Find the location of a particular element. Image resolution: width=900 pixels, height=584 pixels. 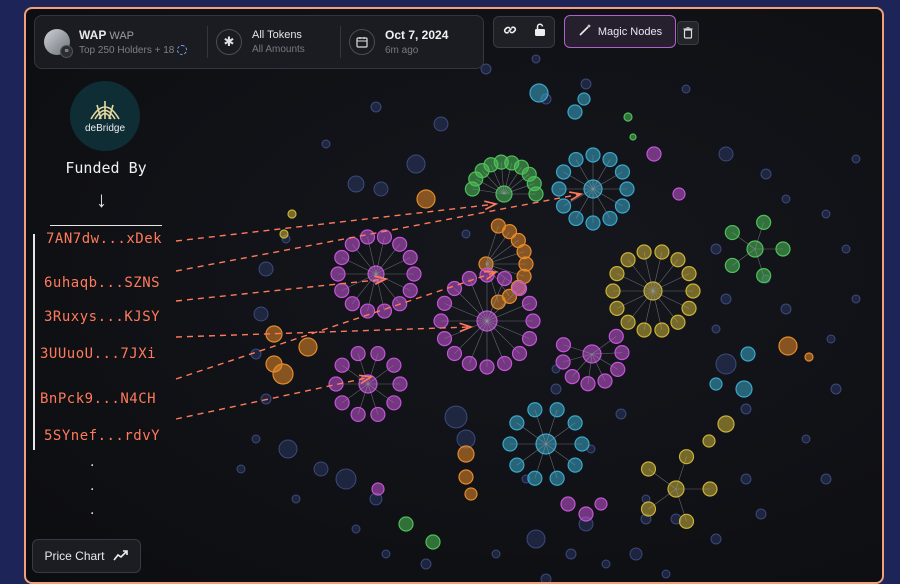

token-avatar: ≡ is located at coordinates (58, 43).